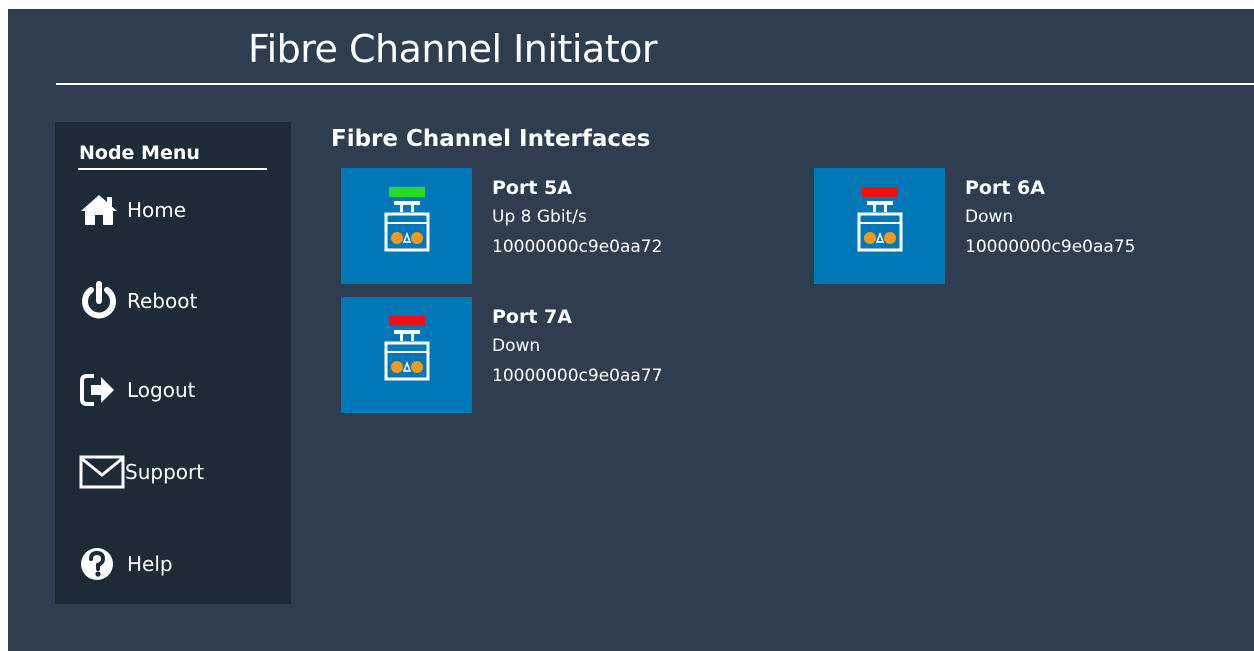 The image size is (1254, 651). Describe the element at coordinates (103, 210) in the screenshot. I see `home-icon` at that location.